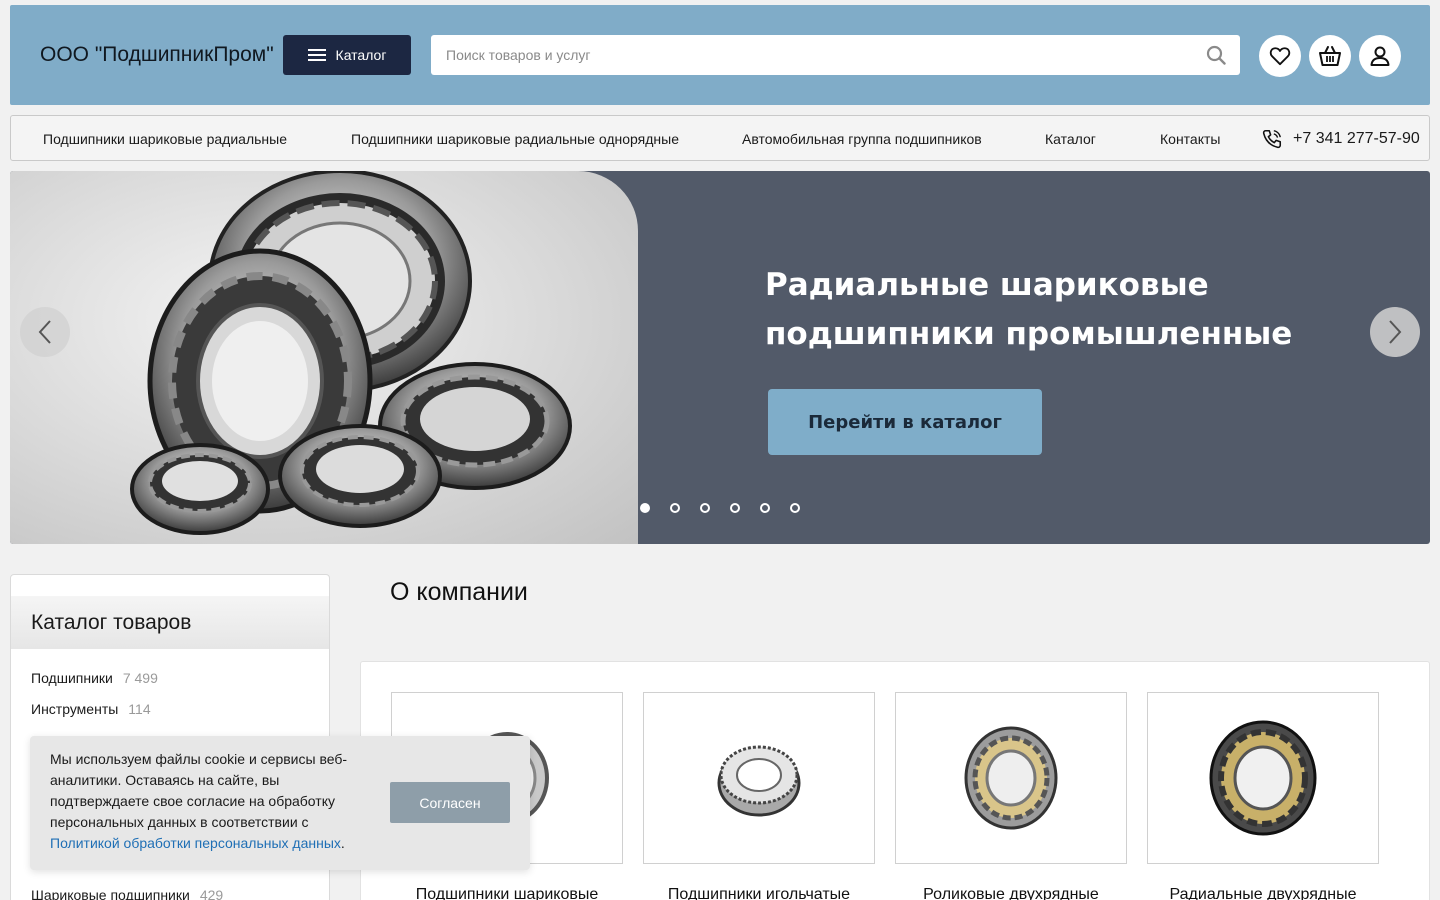  I want to click on slider-prev-button, so click(45, 332).